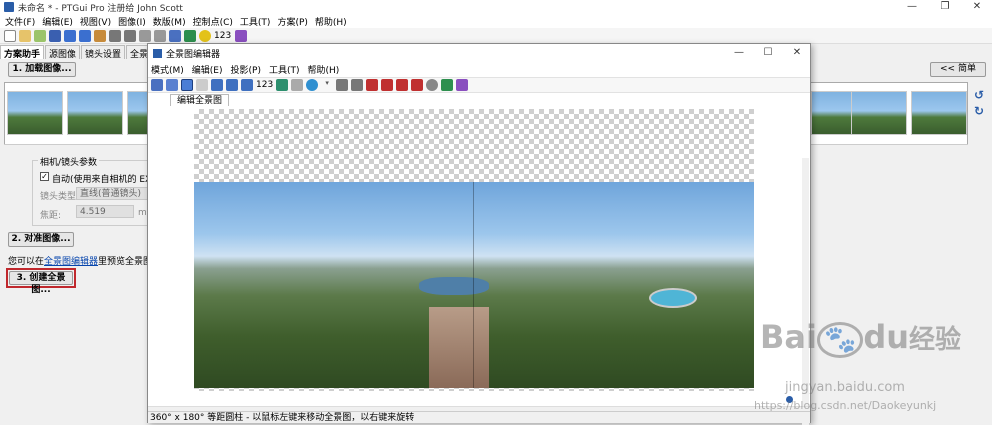 This screenshot has width=992, height=425. Describe the element at coordinates (9, 7) in the screenshot. I see `ptgui-app-icon` at that location.